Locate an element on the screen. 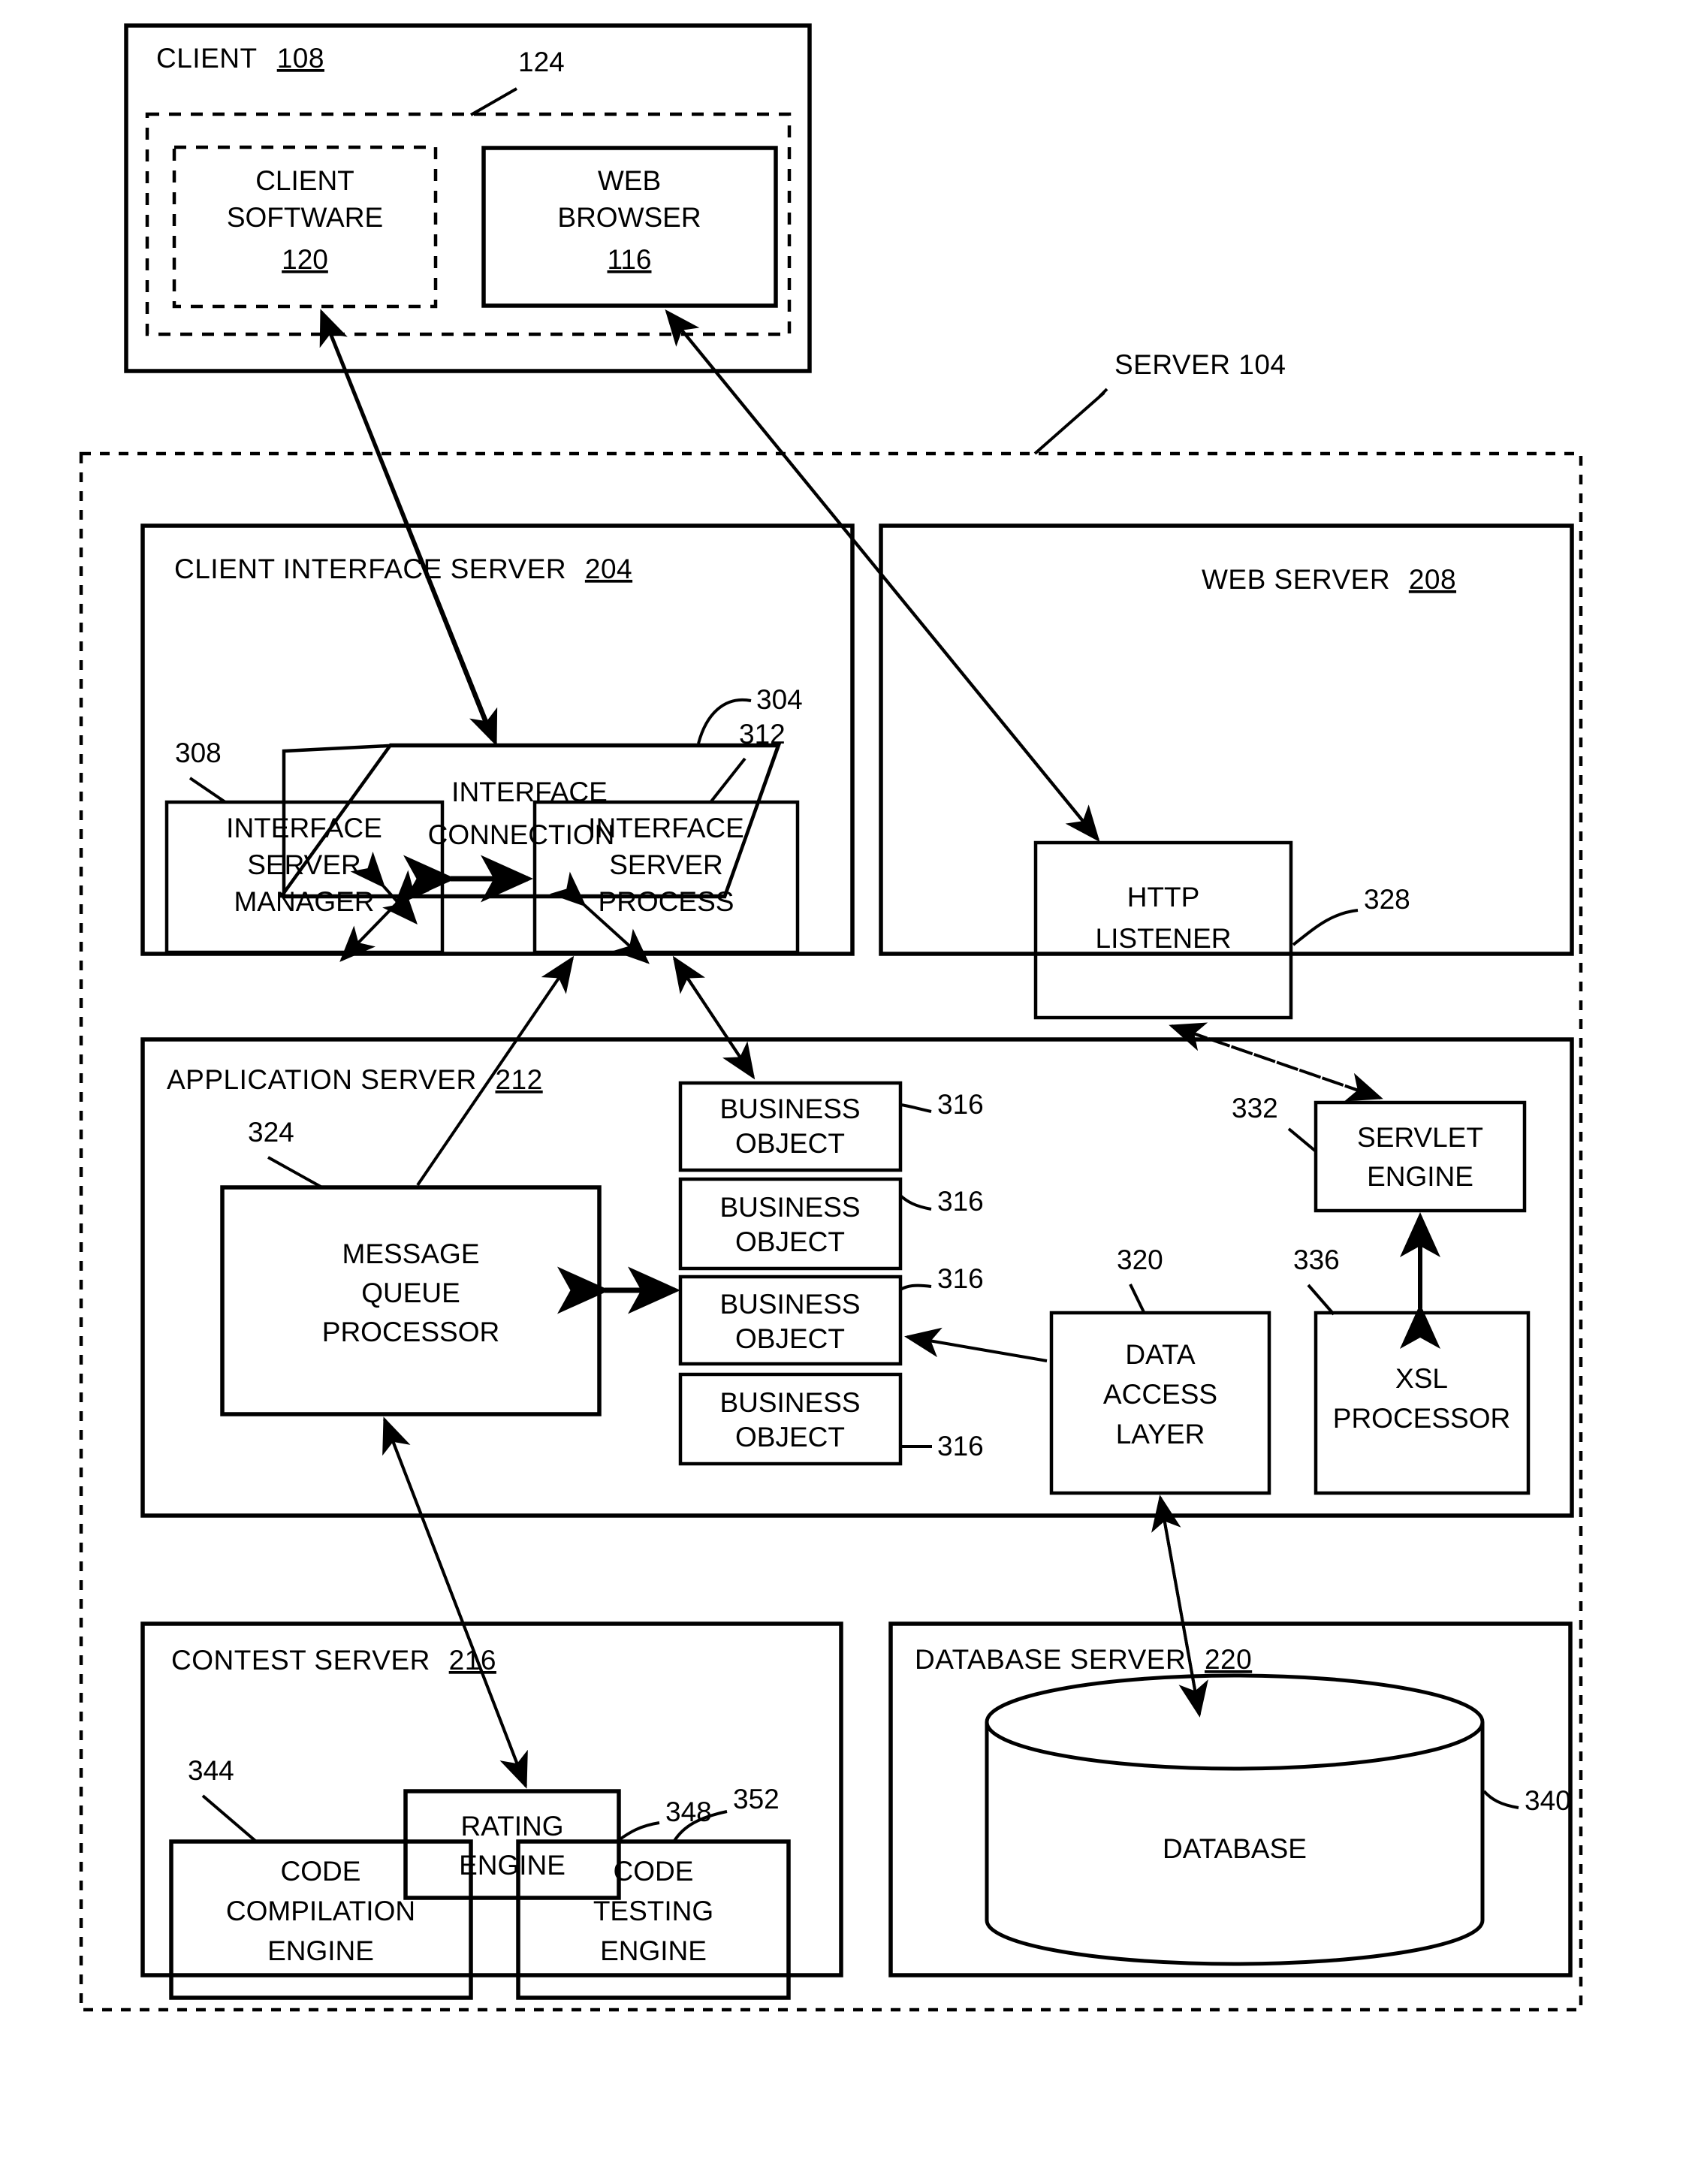  http-listener-leader is located at coordinates (1325, 927).